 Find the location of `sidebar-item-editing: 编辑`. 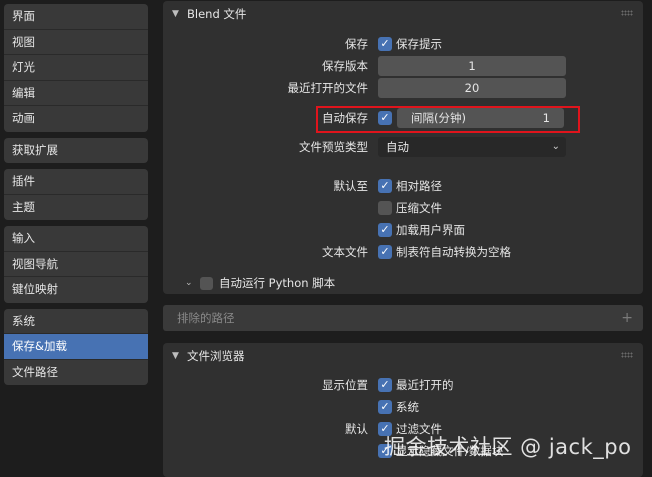

sidebar-item-editing: 编辑 is located at coordinates (76, 93).